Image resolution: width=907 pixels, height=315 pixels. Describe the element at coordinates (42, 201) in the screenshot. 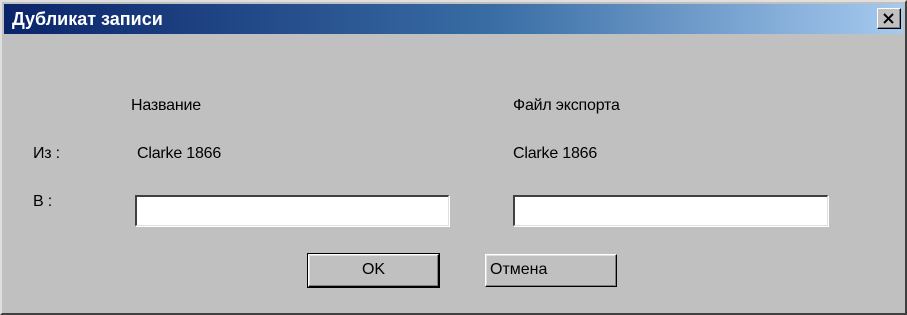

I see `to-label: В :` at that location.